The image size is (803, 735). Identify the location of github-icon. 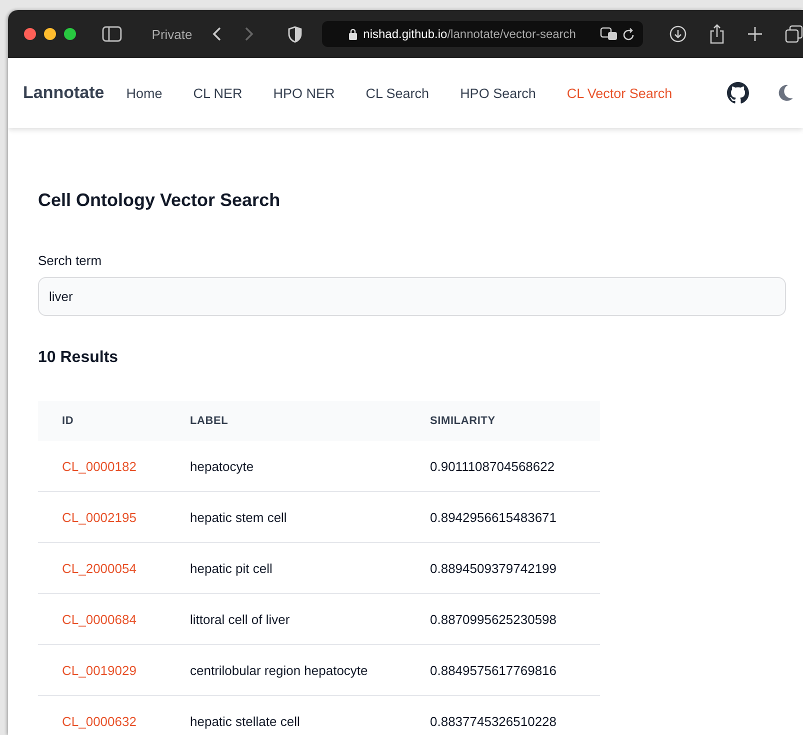
(738, 93).